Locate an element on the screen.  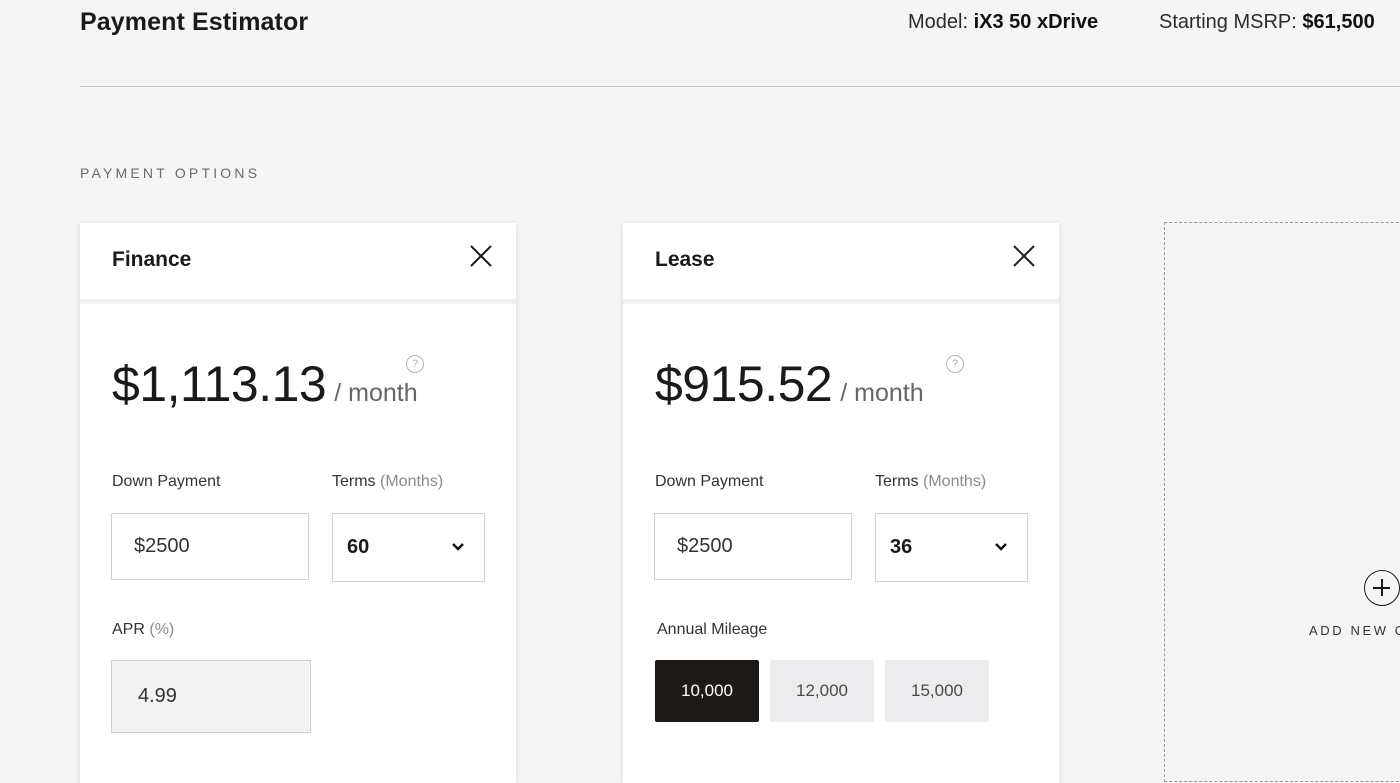
mileage-option-15000: 15,000 is located at coordinates (937, 691).